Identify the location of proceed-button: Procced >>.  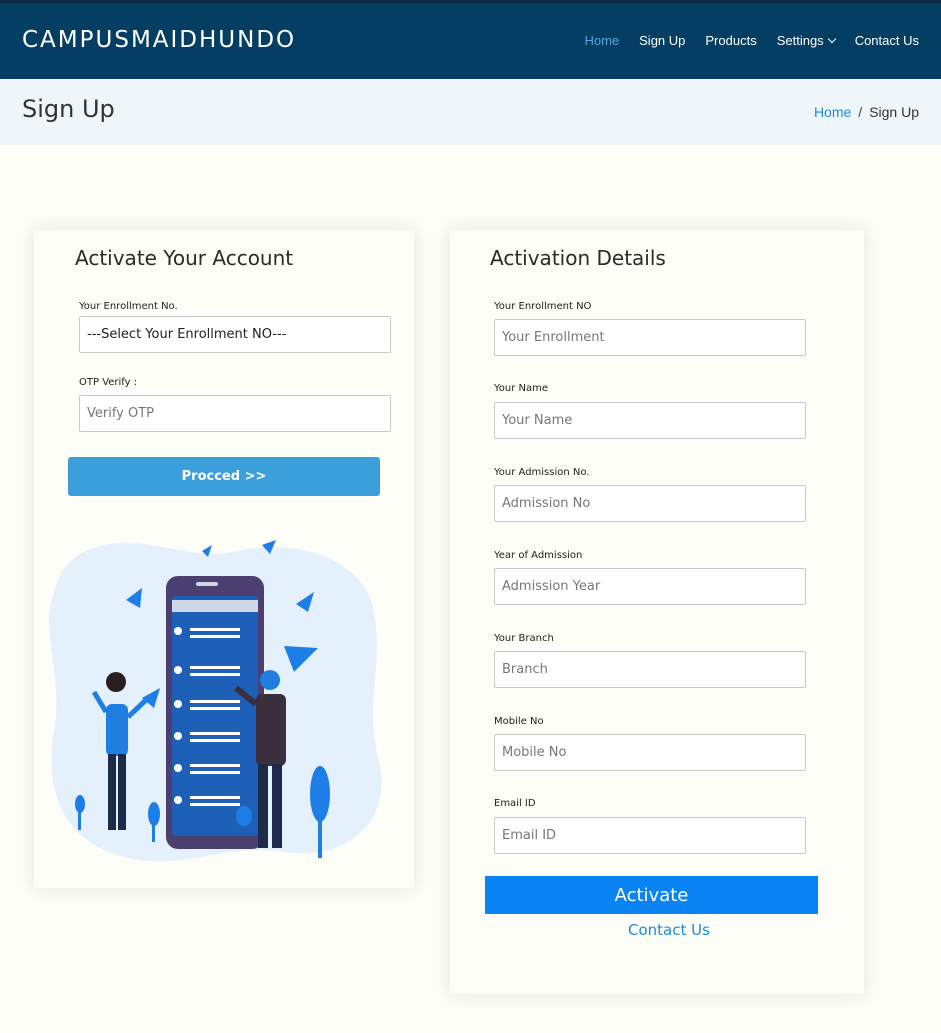
(224, 476).